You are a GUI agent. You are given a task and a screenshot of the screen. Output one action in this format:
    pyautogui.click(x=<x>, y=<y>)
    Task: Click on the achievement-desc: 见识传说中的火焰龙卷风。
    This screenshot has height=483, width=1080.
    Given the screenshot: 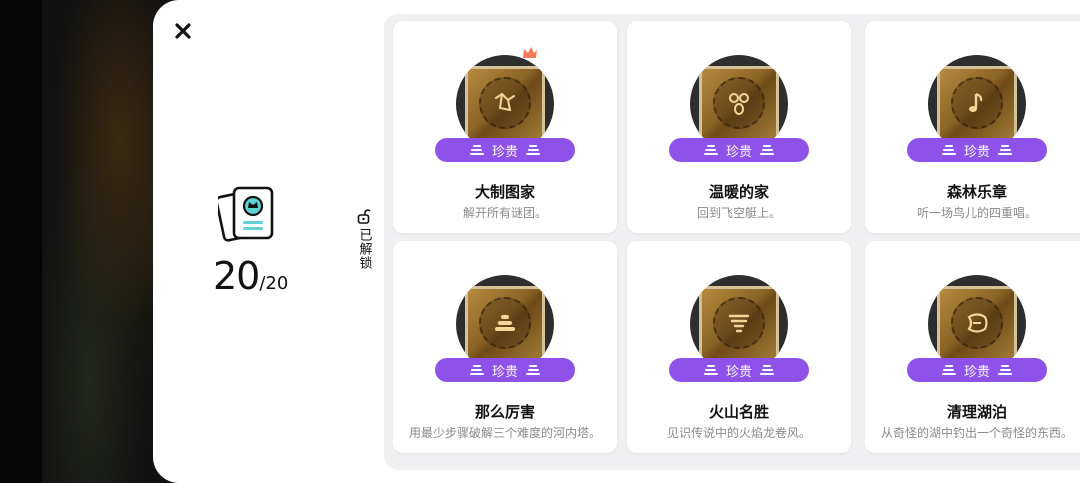 What is the action you would take?
    pyautogui.click(x=738, y=433)
    